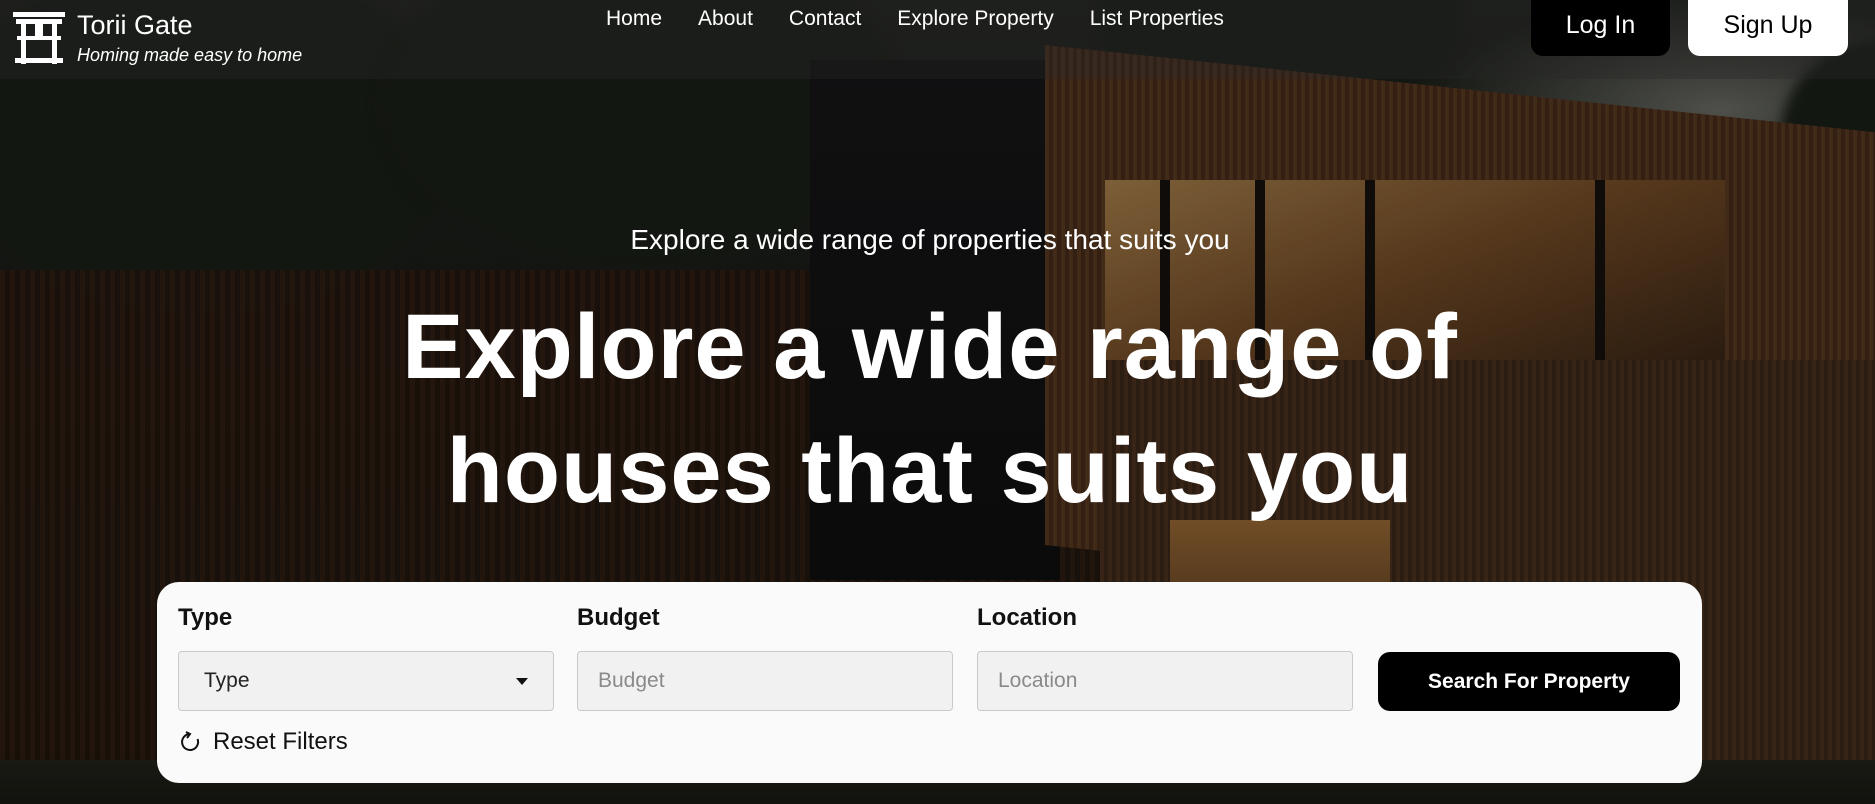 This screenshot has height=804, width=1875. Describe the element at coordinates (1174, 681) in the screenshot. I see `location-input` at that location.